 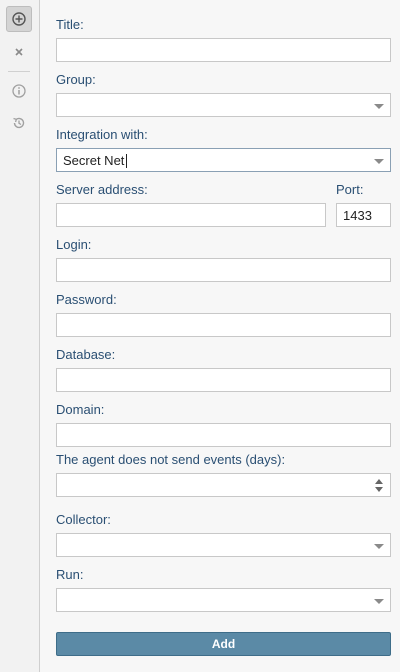 I want to click on server-address-label: Server address:, so click(x=102, y=189).